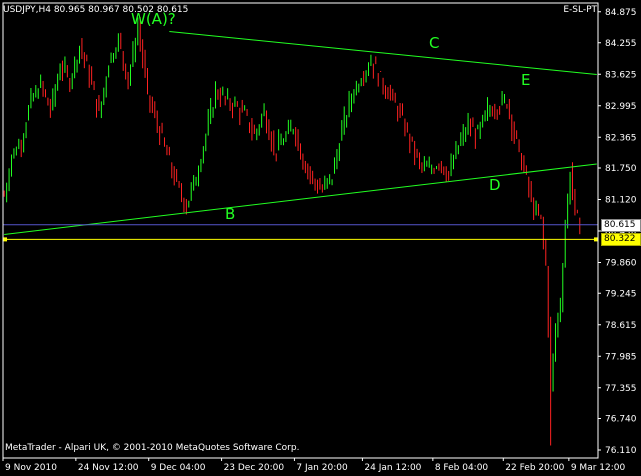  Describe the element at coordinates (108, 468) in the screenshot. I see `x-tick-label: 24 Nov 12:00` at that location.